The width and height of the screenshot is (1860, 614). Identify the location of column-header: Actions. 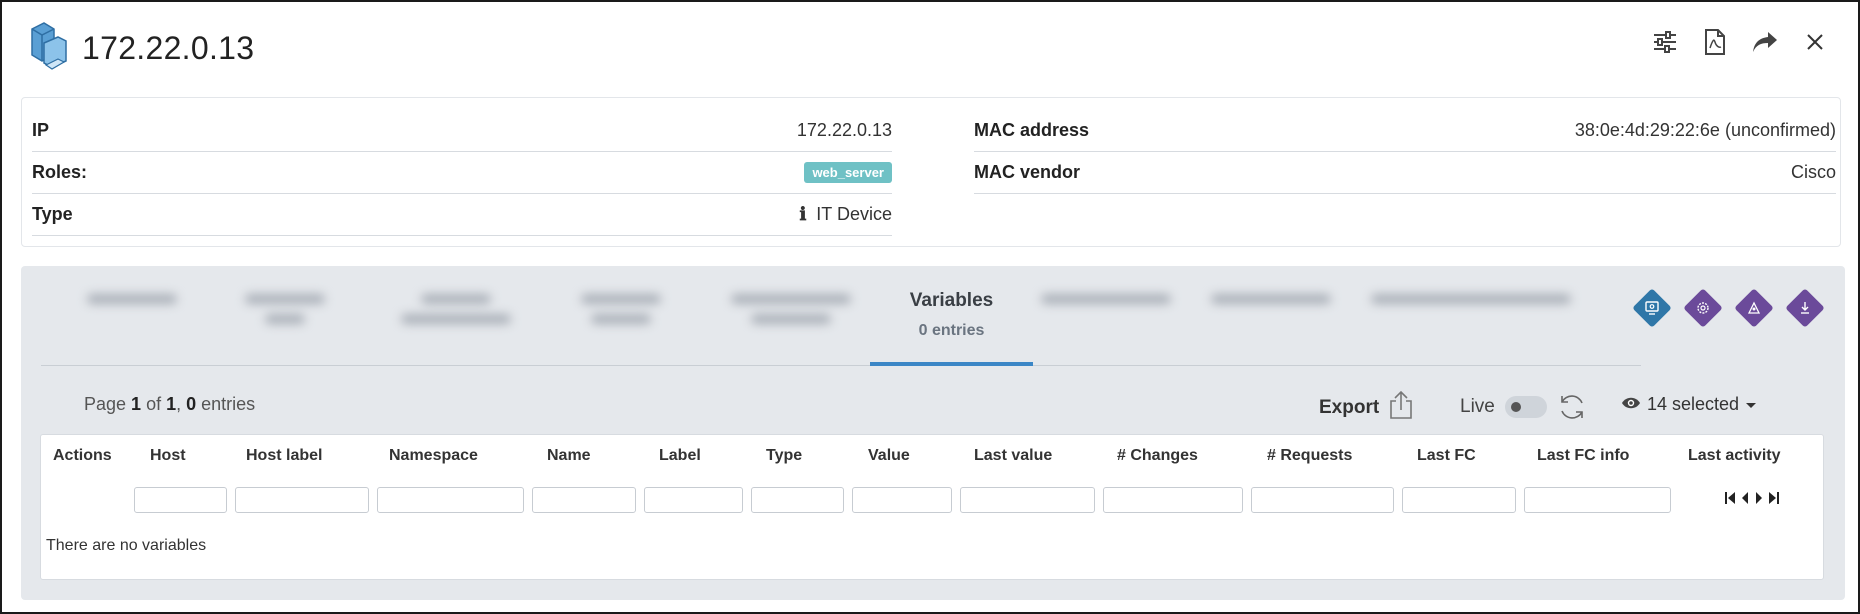
(82, 456).